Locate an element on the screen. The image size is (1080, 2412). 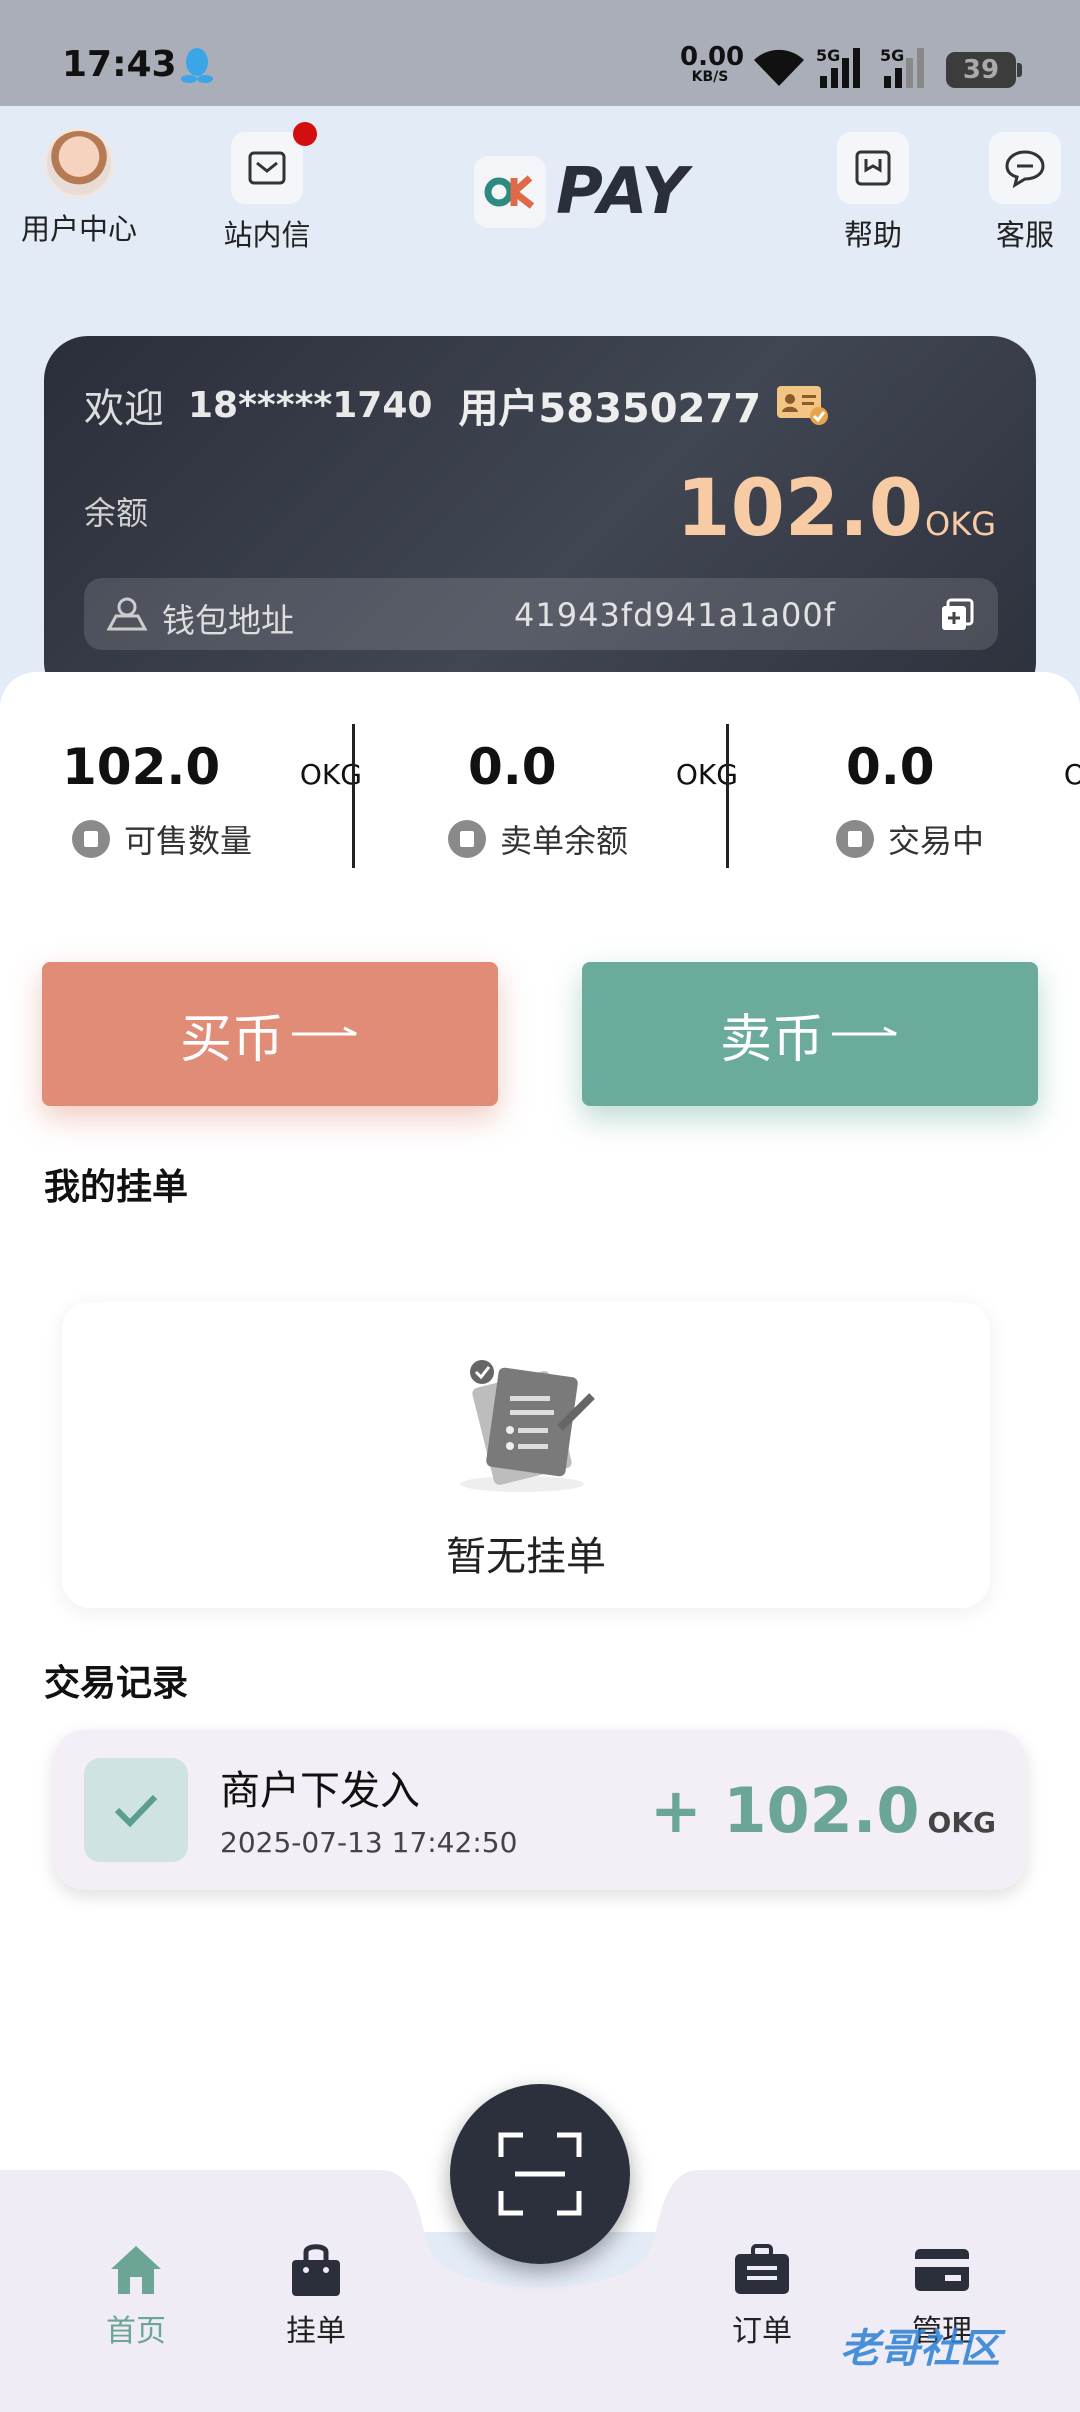
mail-icon is located at coordinates (267, 168).